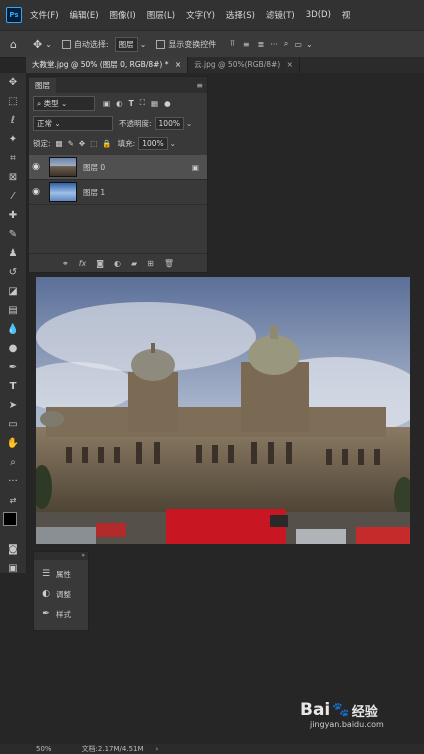 This screenshot has height=754, width=424. What do you see at coordinates (13, 139) in the screenshot?
I see `magic-wand-tool-icon: ✦` at bounding box center [13, 139].